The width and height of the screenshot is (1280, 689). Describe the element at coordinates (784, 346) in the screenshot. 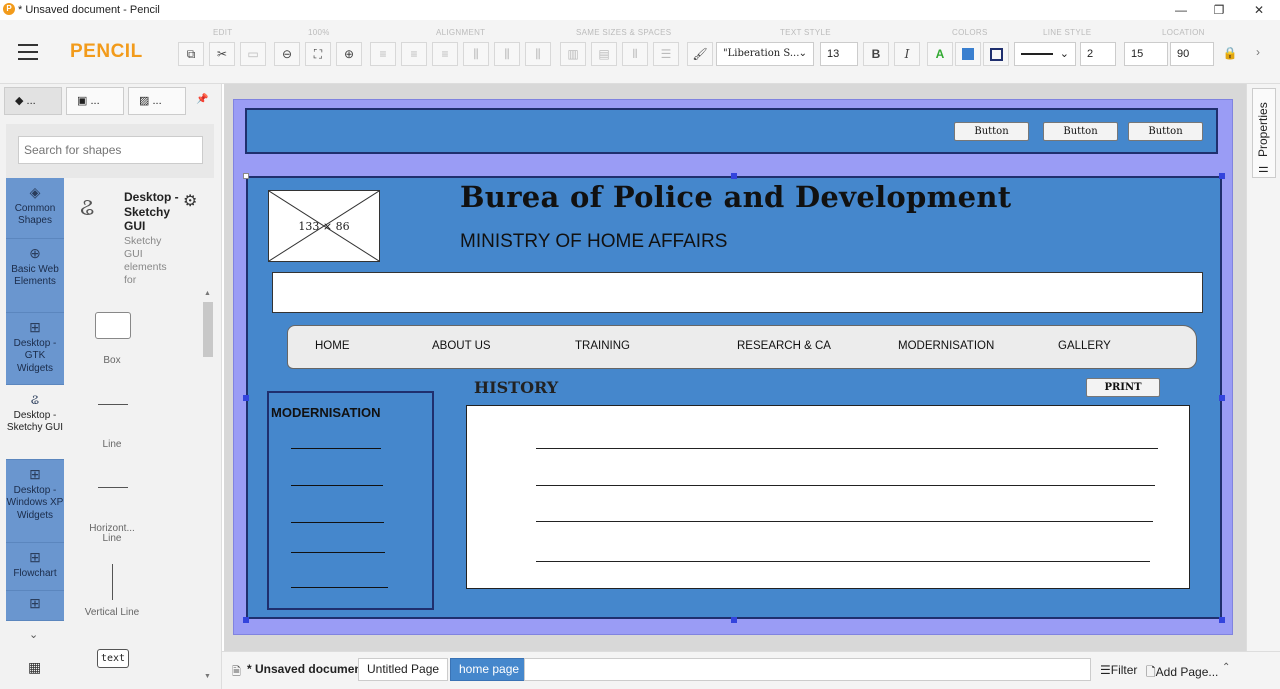

I see `nav-research: RESEARCH & CA` at that location.